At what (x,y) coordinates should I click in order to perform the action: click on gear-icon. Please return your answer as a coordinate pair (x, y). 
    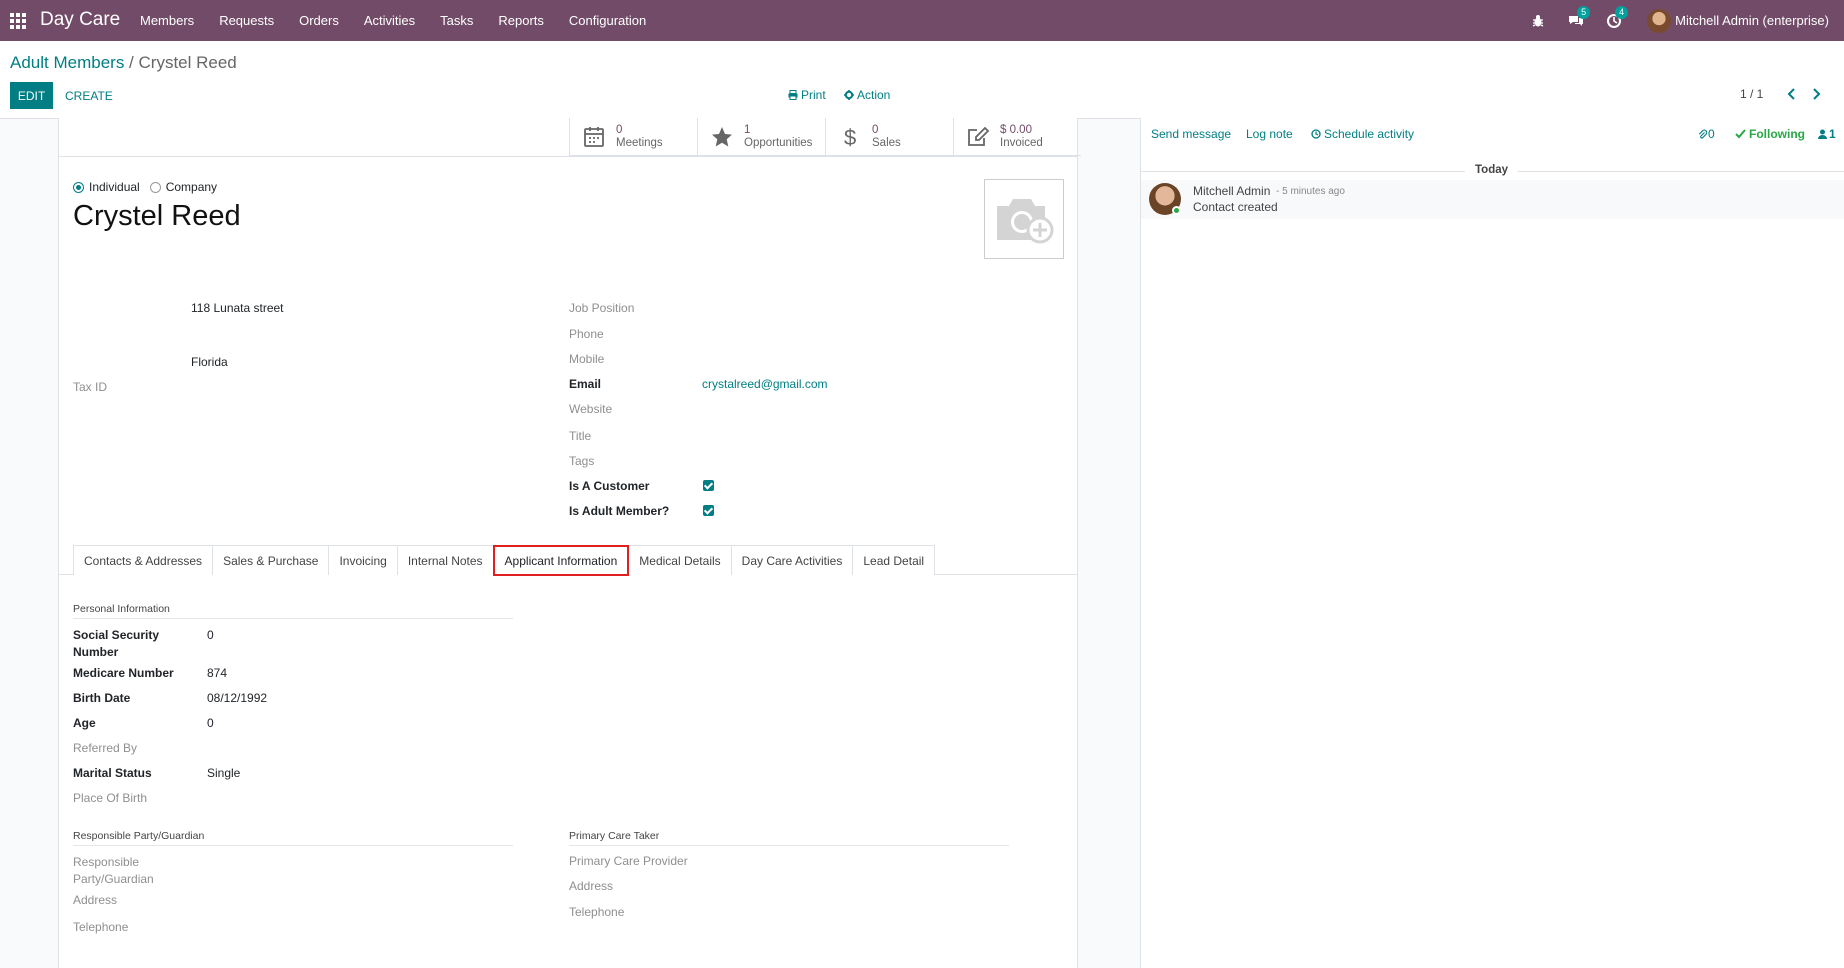
    Looking at the image, I should click on (849, 95).